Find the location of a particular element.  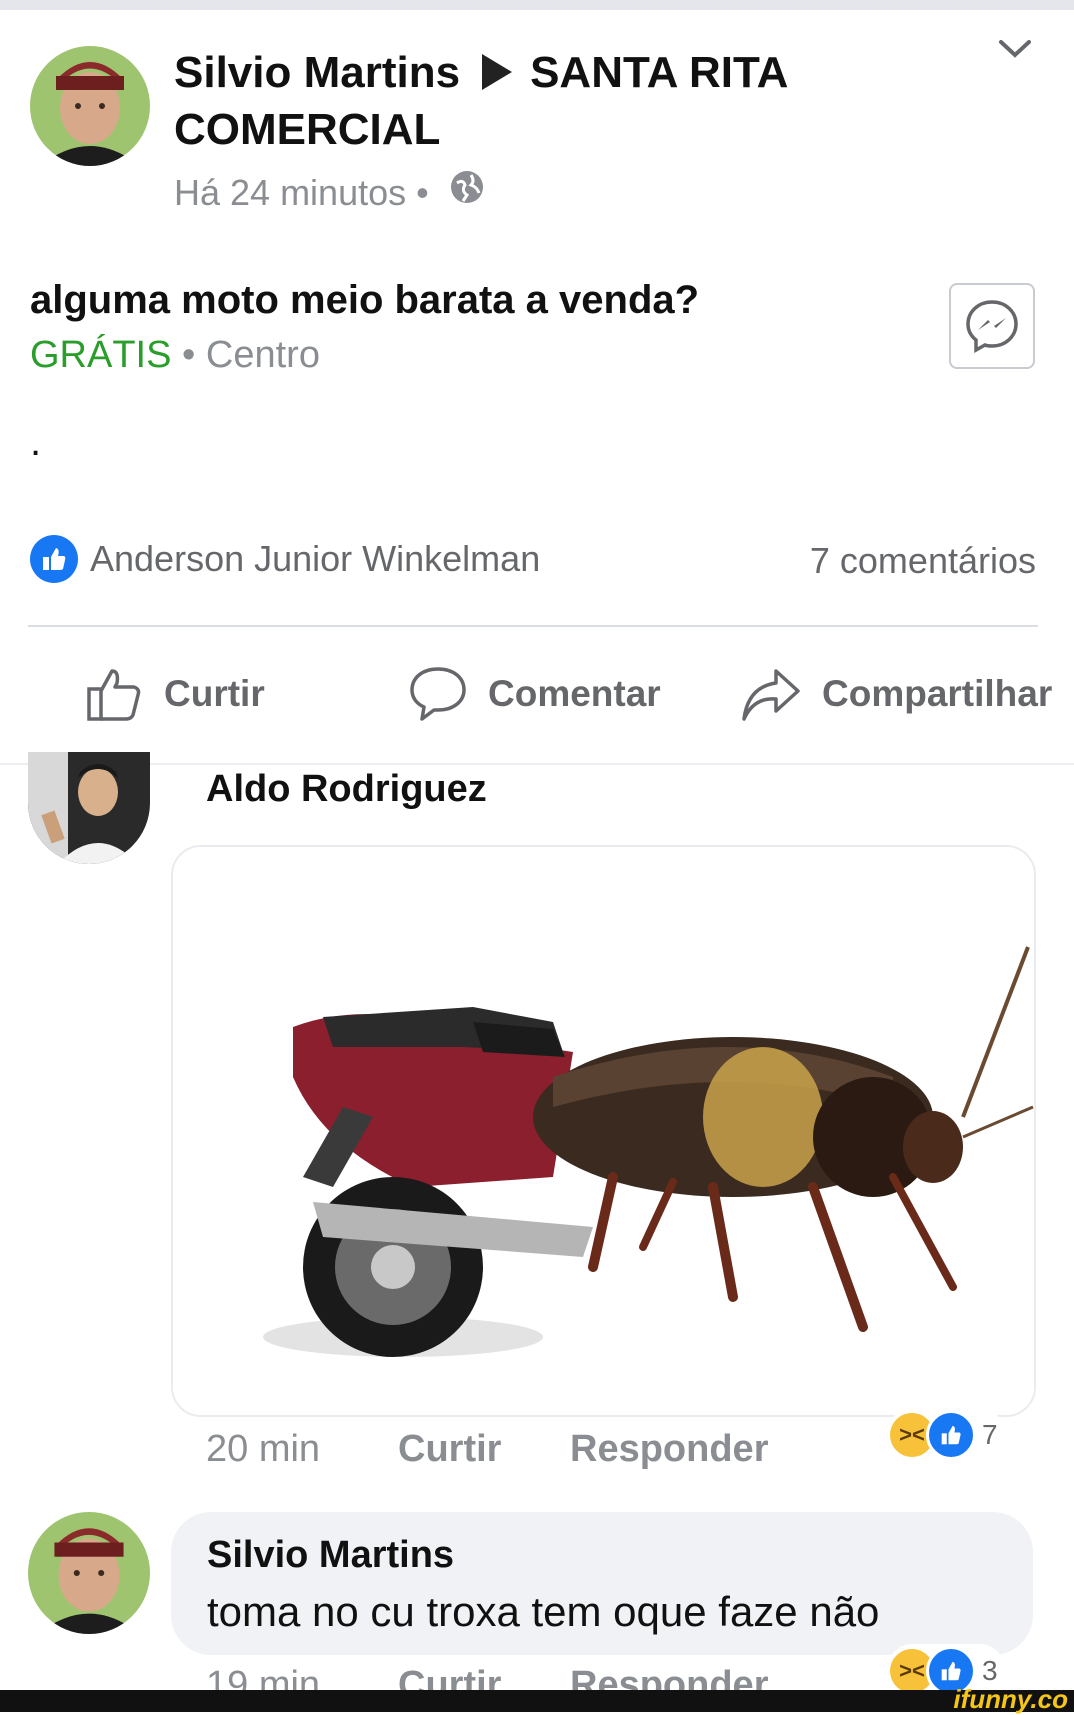

like-button: Curtir is located at coordinates (175, 694).